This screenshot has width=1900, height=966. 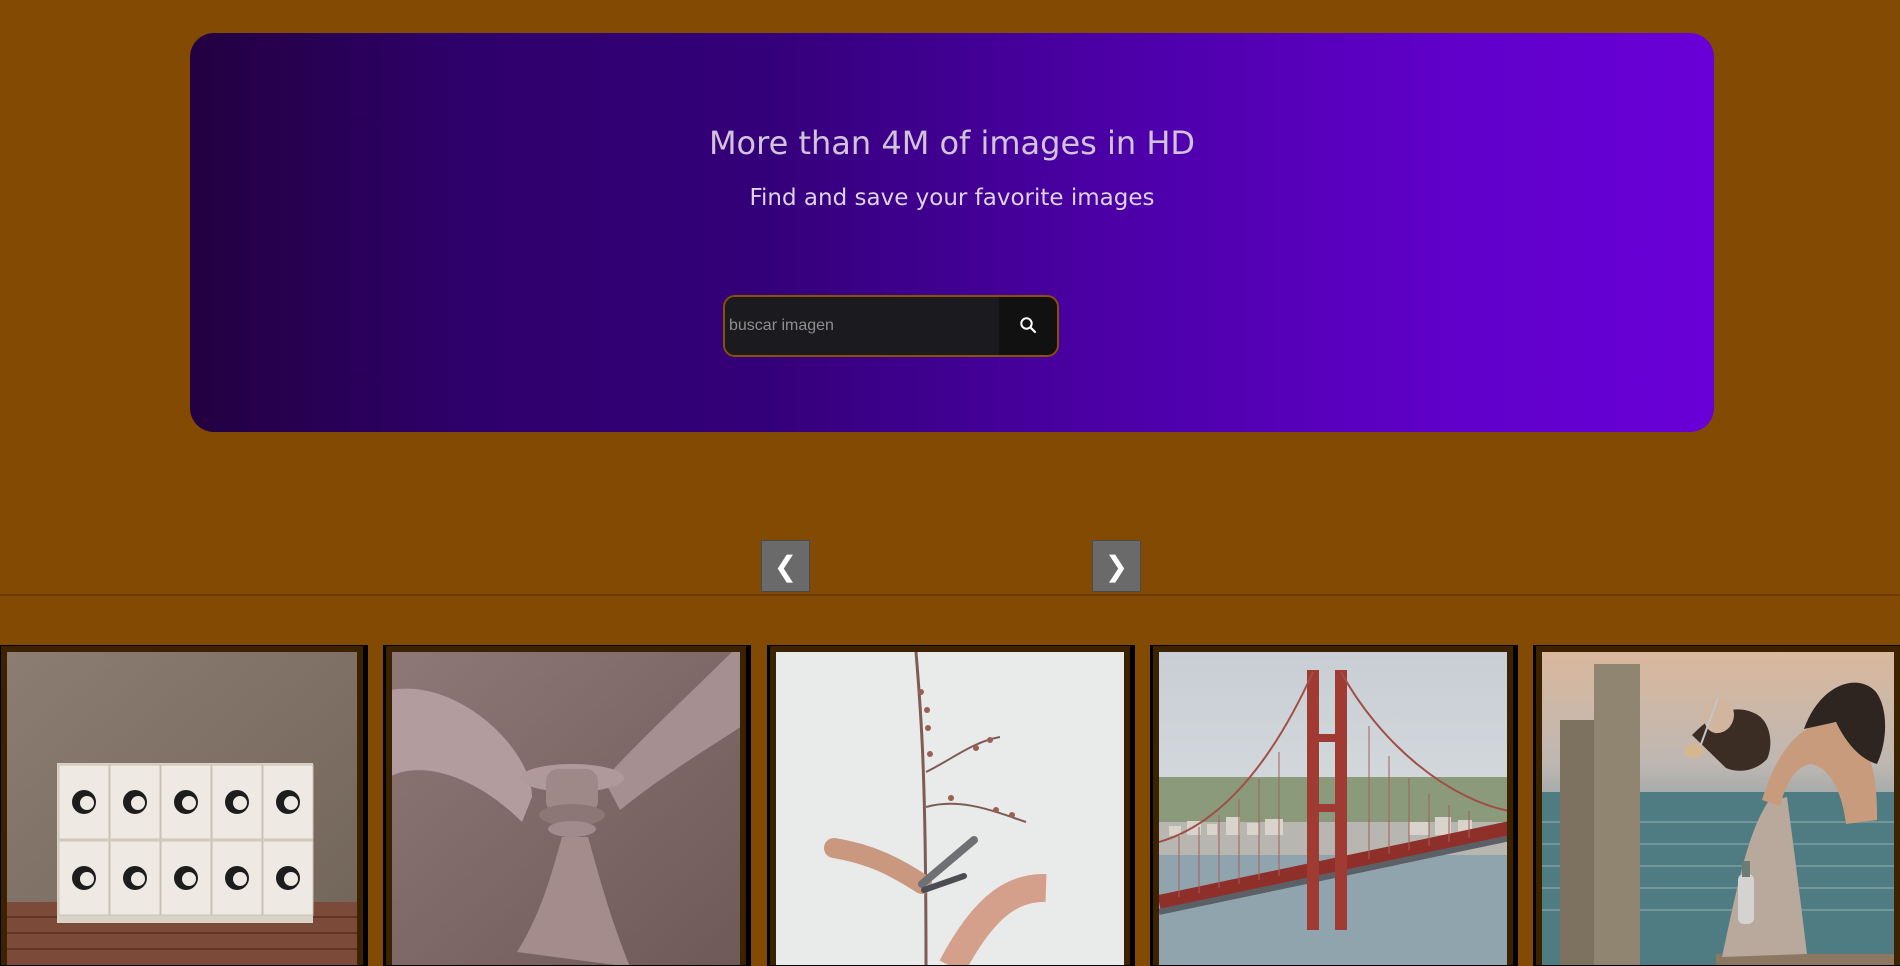 I want to click on search-bar, so click(x=891, y=326).